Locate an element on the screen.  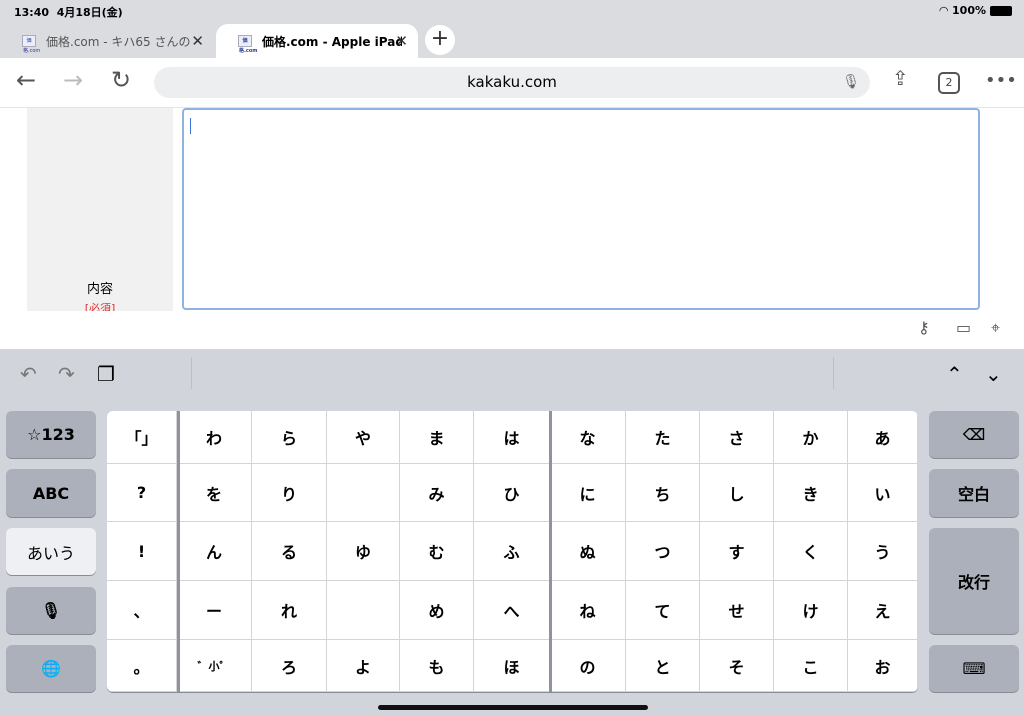
globe-icon: 🌐 is located at coordinates (51, 668).